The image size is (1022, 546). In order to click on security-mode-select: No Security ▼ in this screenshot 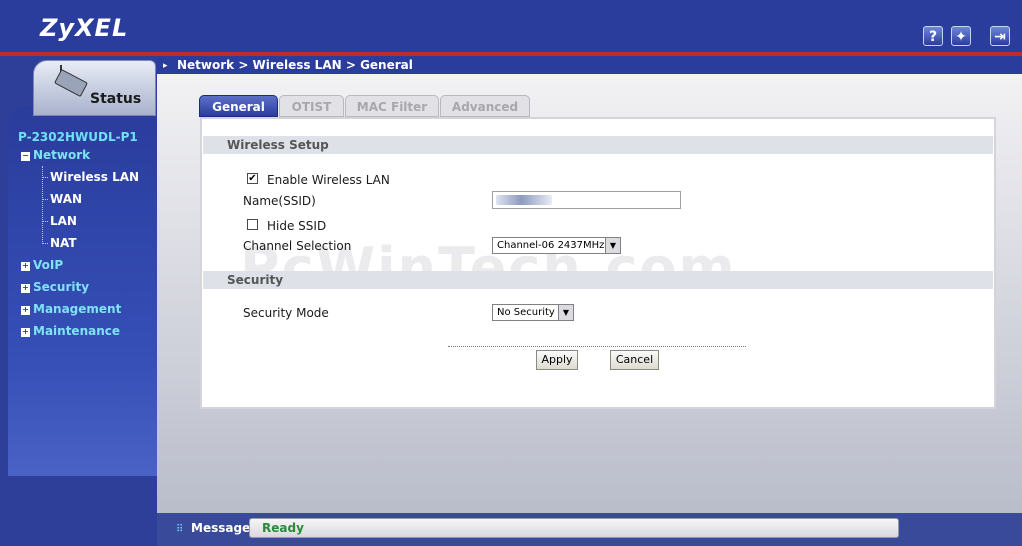, I will do `click(533, 312)`.